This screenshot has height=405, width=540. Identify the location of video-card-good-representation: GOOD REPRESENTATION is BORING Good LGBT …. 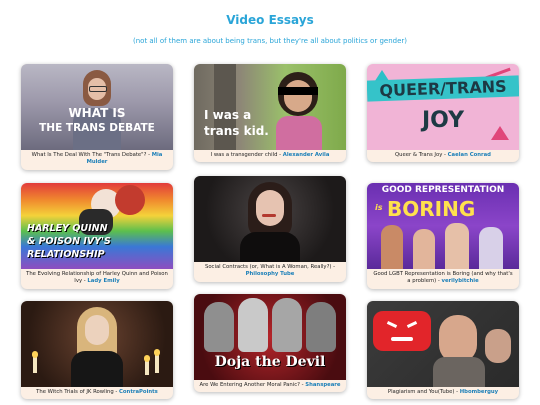
(443, 236).